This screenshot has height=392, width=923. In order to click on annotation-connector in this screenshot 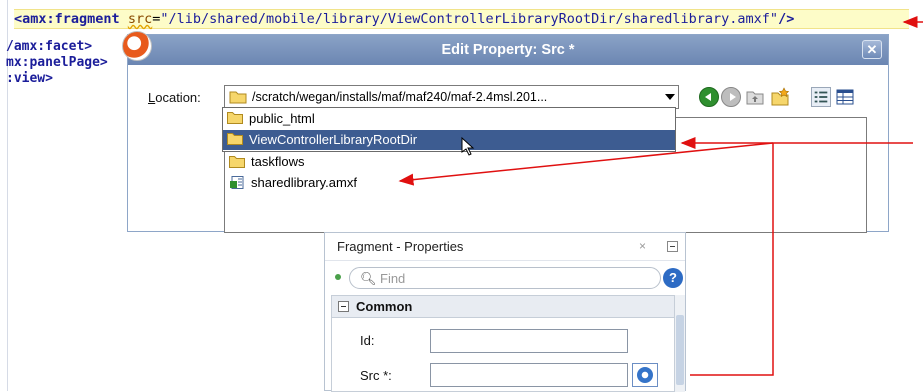, I will do `click(732, 259)`.